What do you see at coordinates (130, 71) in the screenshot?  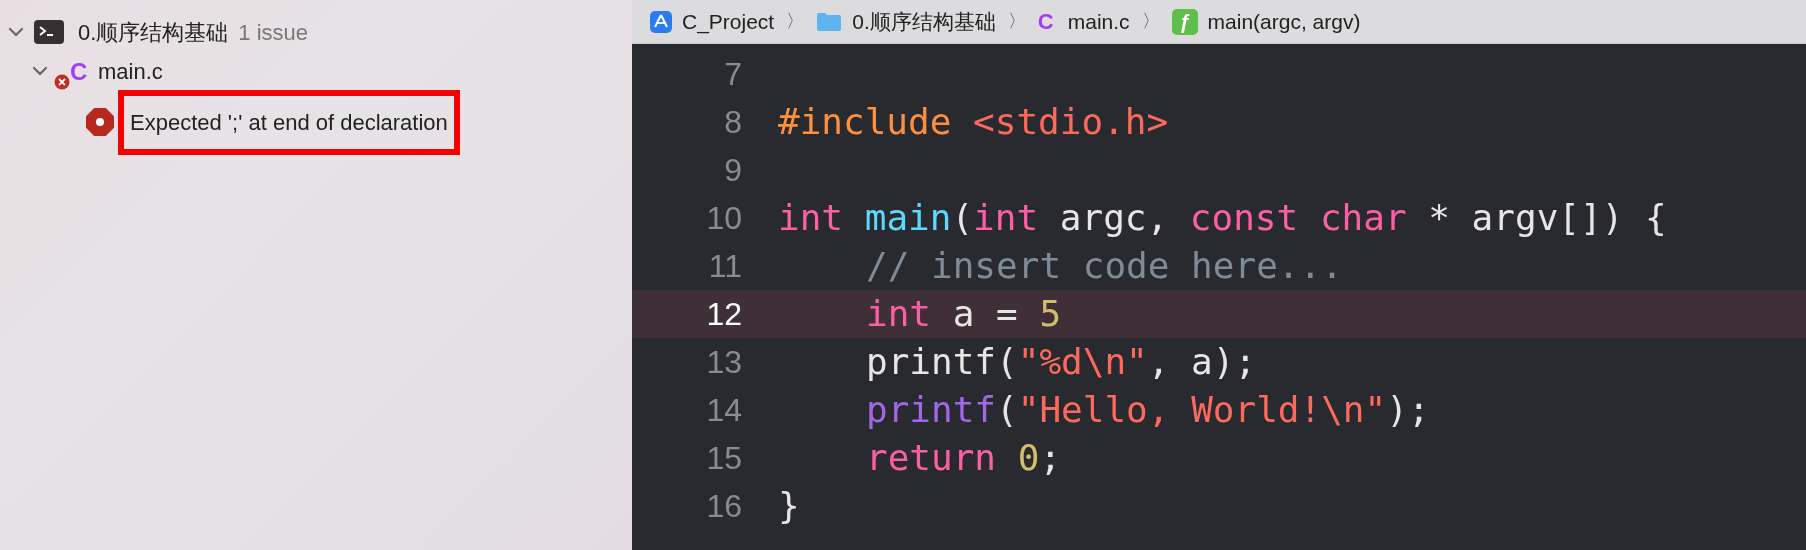 I see `file-name: main.c` at bounding box center [130, 71].